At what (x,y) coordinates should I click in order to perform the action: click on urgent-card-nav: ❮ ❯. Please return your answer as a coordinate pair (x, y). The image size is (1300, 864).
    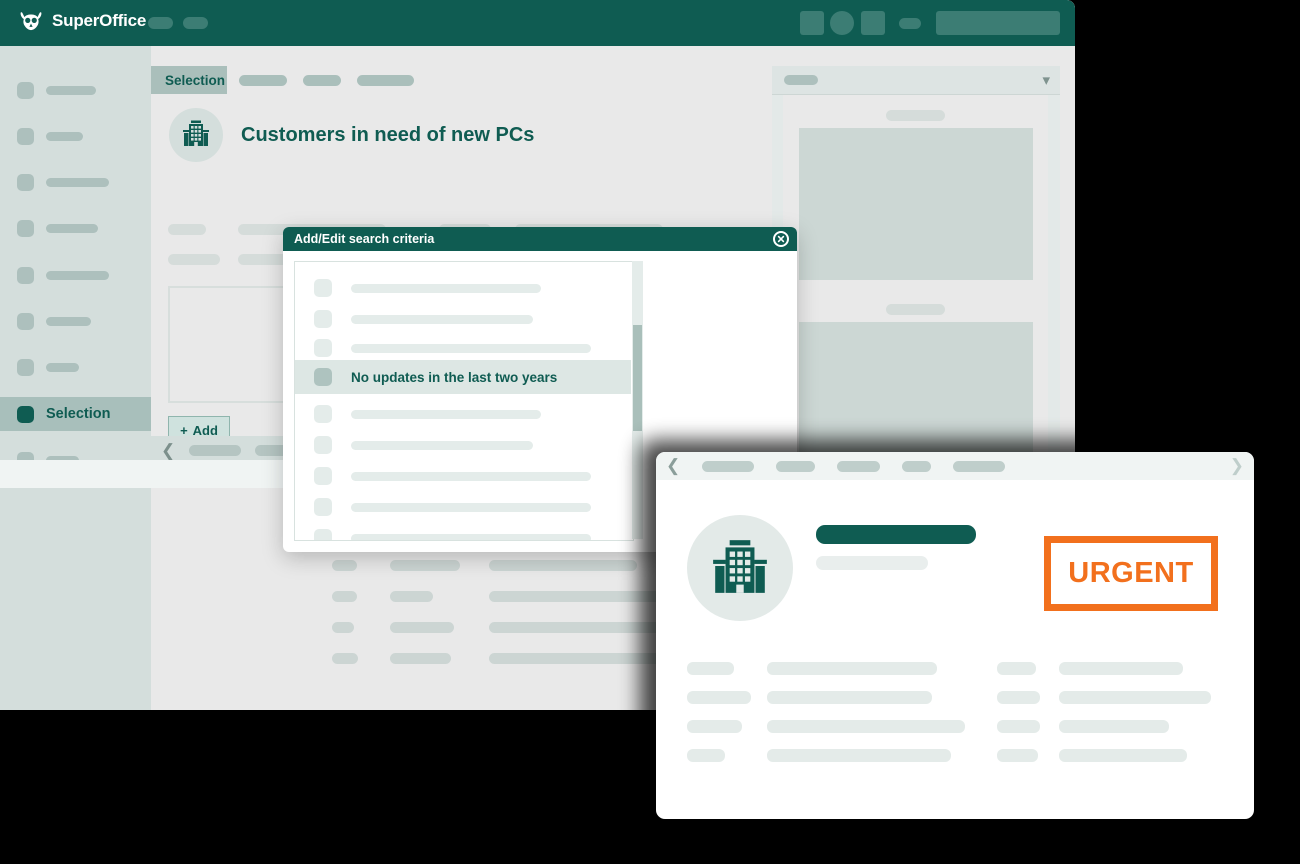
    Looking at the image, I should click on (955, 466).